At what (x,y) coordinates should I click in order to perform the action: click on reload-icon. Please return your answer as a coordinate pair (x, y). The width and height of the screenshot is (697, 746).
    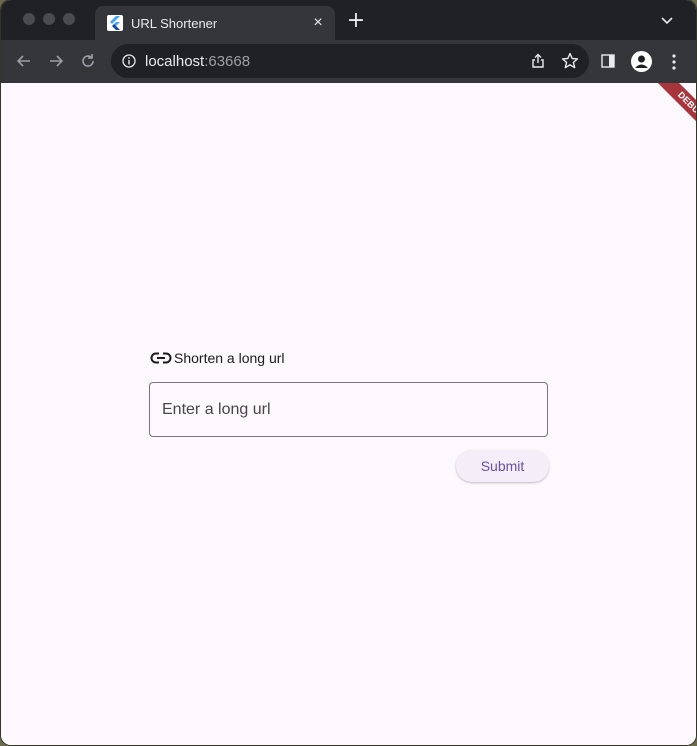
    Looking at the image, I should click on (88, 61).